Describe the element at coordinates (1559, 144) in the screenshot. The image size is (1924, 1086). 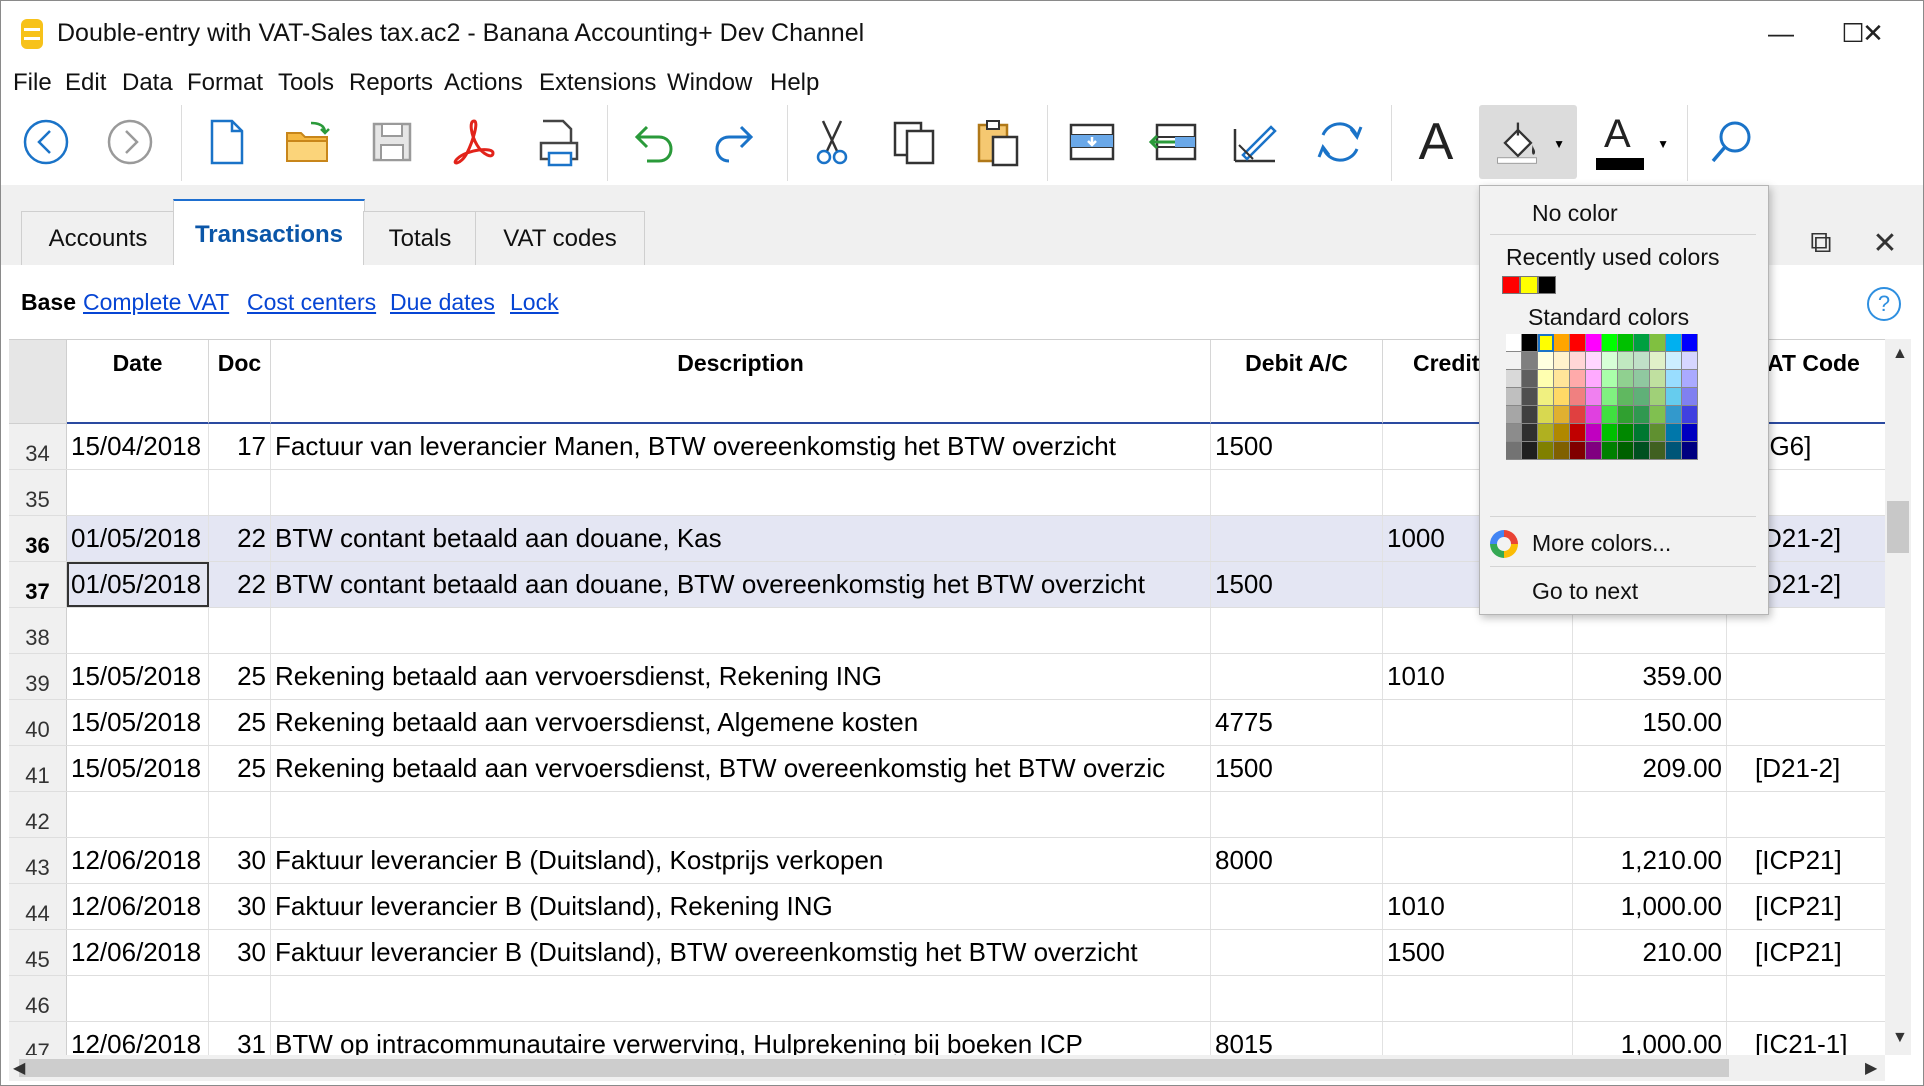
I see `fill-color-dropdown-icon: ▼` at that location.